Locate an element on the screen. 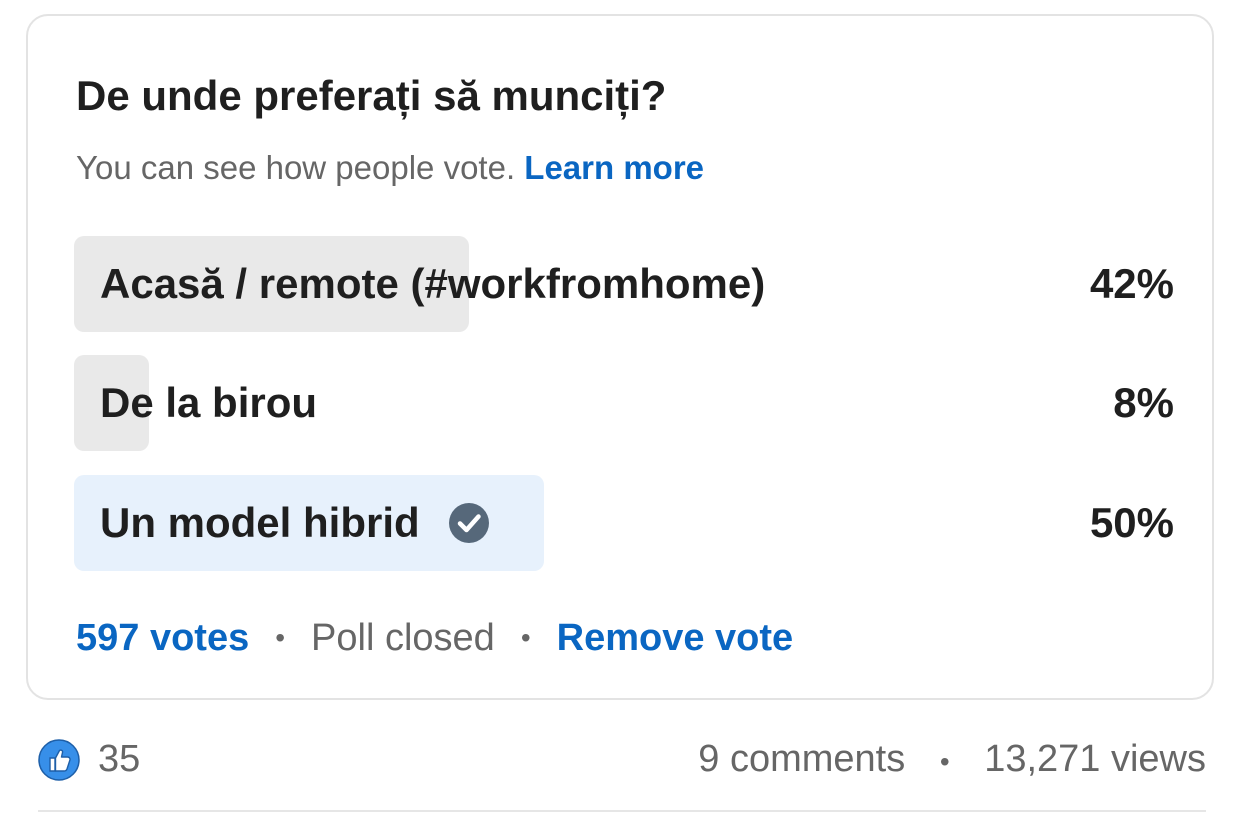 This screenshot has width=1242, height=814. option-label: Acasă / remote (#workfromhome) is located at coordinates (432, 284).